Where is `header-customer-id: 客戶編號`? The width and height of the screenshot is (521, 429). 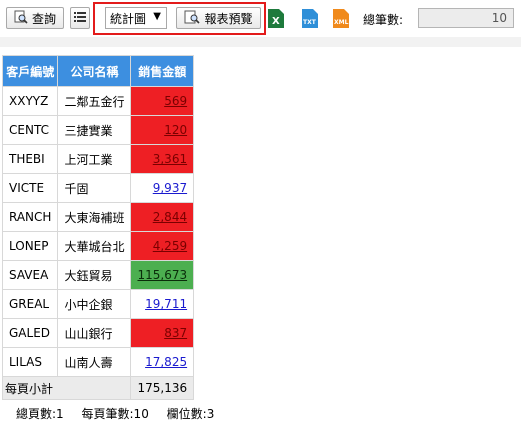
header-customer-id: 客戶編號 is located at coordinates (30, 71).